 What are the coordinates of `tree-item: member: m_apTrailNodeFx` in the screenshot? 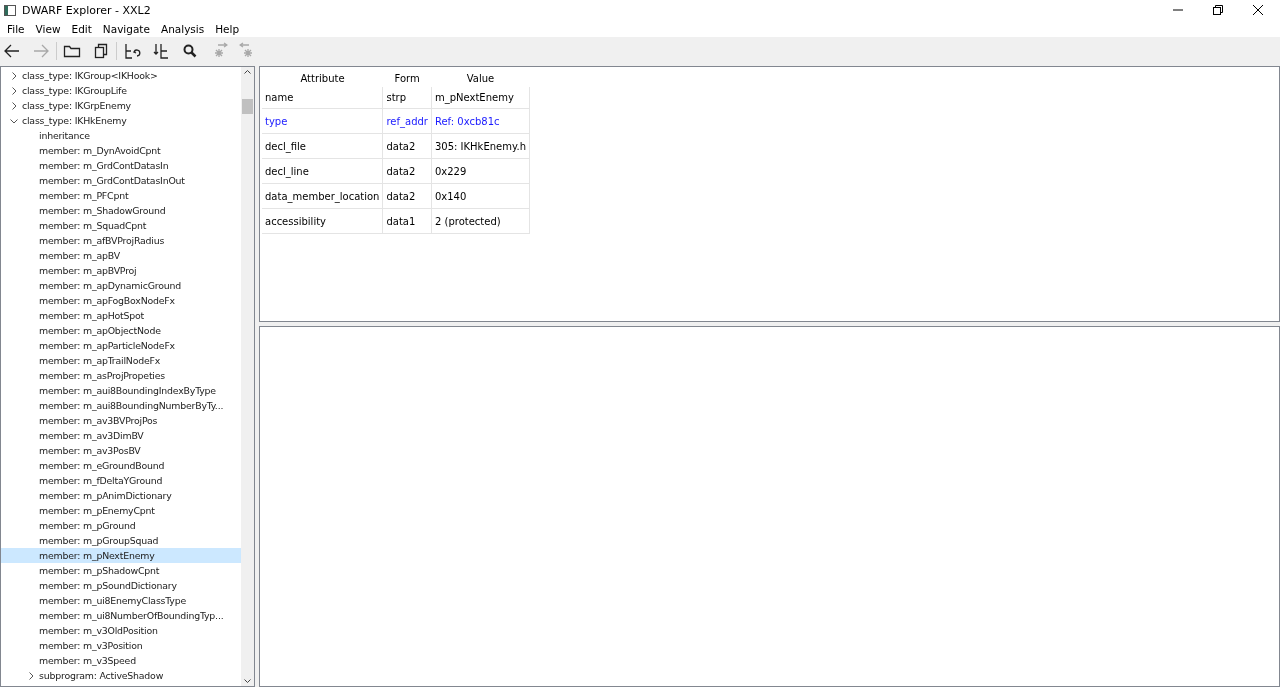 It's located at (121, 360).